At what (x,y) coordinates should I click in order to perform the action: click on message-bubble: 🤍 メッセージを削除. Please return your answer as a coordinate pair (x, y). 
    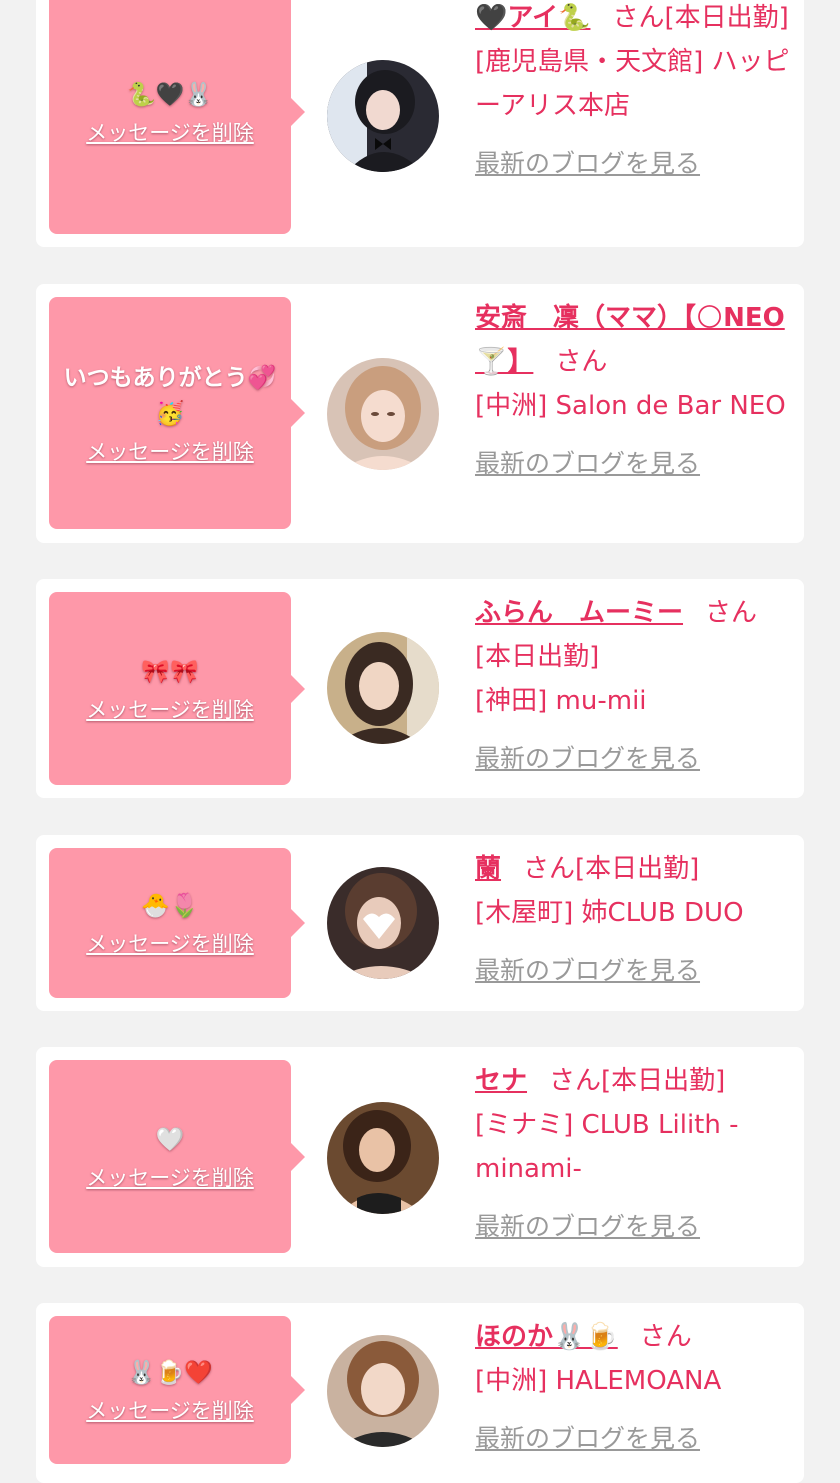
    Looking at the image, I should click on (177, 1156).